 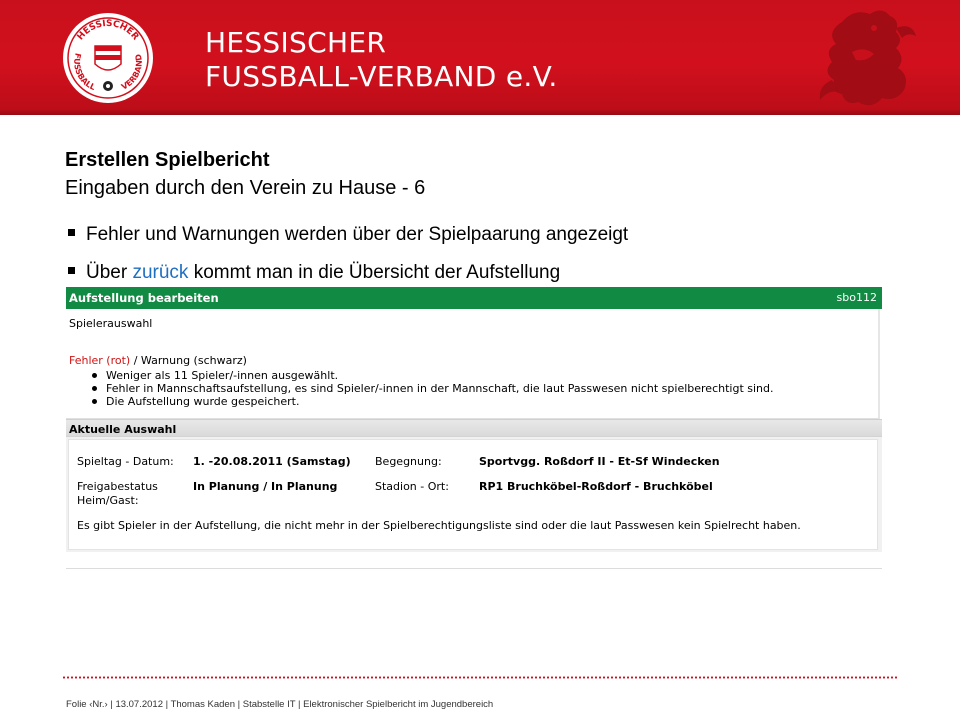 I want to click on bullet-text-pre: Über, so click(x=109, y=272).